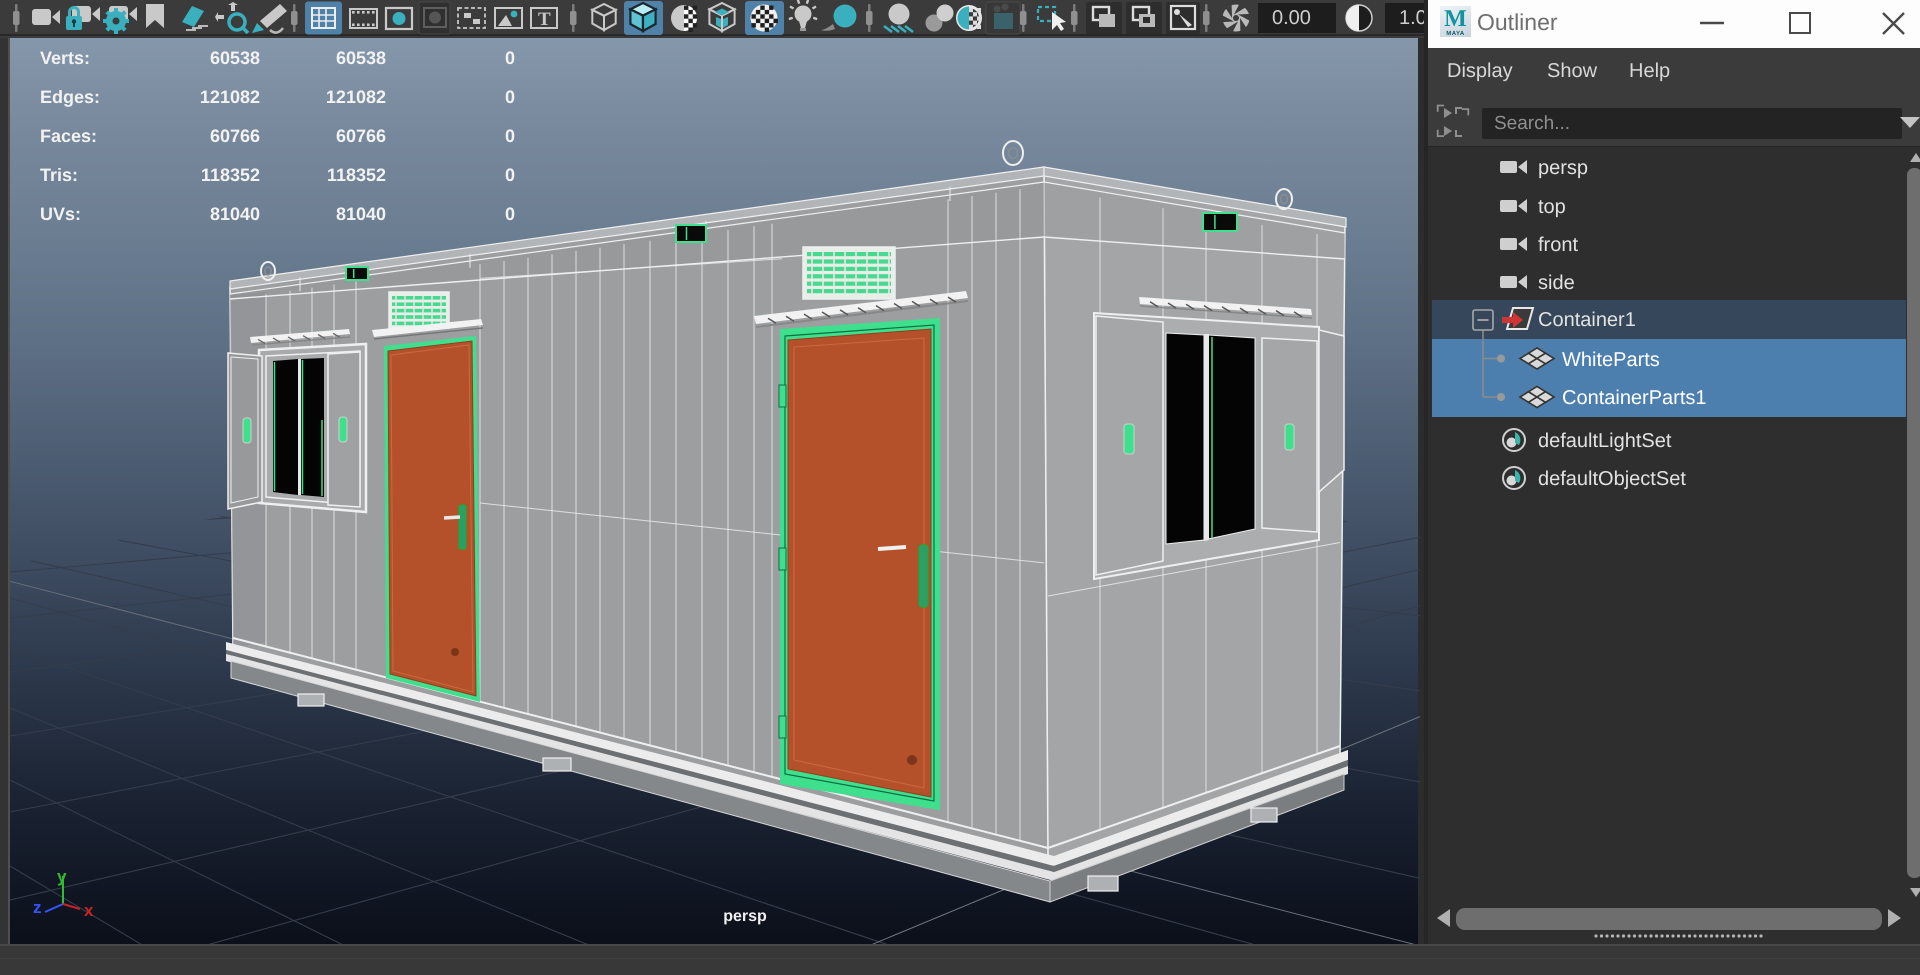  I want to click on svg-text: WhiteParts, so click(1611, 360).